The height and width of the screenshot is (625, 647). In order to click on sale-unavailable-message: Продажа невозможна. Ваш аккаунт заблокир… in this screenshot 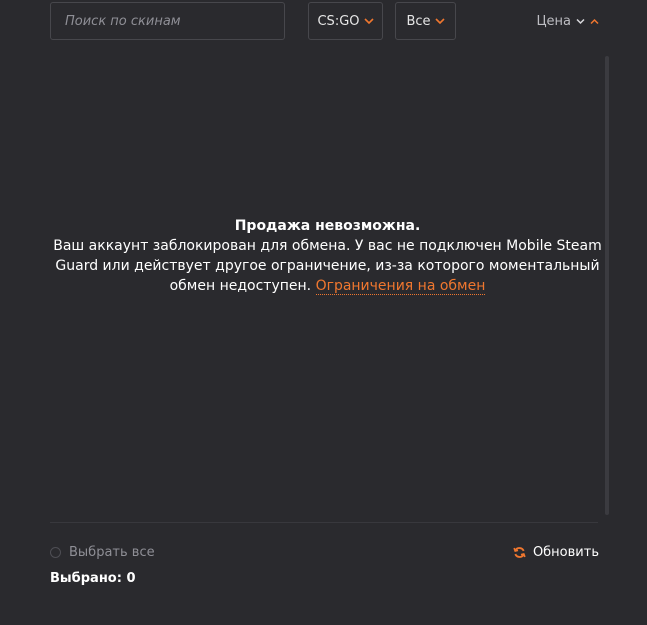, I will do `click(327, 256)`.